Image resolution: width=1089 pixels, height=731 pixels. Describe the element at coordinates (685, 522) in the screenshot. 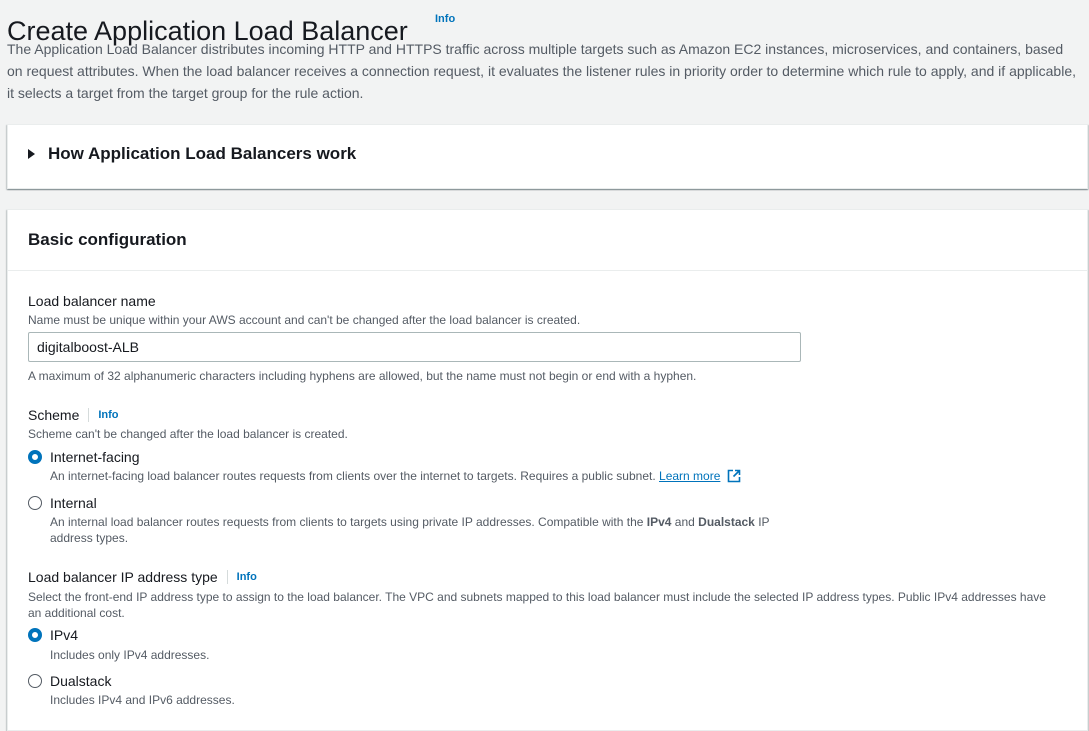

I see `internal-desc-text-2: and` at that location.